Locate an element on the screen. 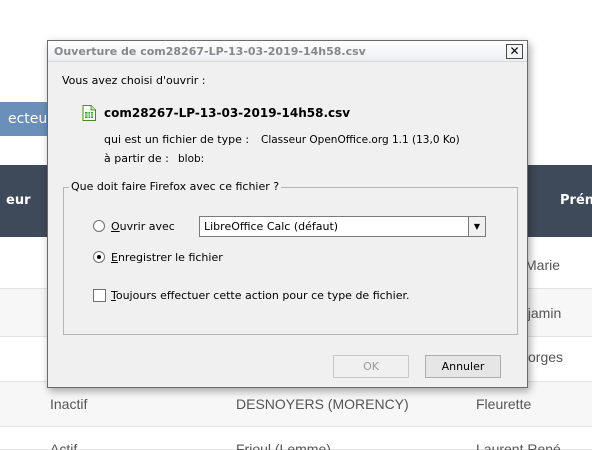 This screenshot has width=592, height=450. spreadsheet-file-icon is located at coordinates (89, 113).